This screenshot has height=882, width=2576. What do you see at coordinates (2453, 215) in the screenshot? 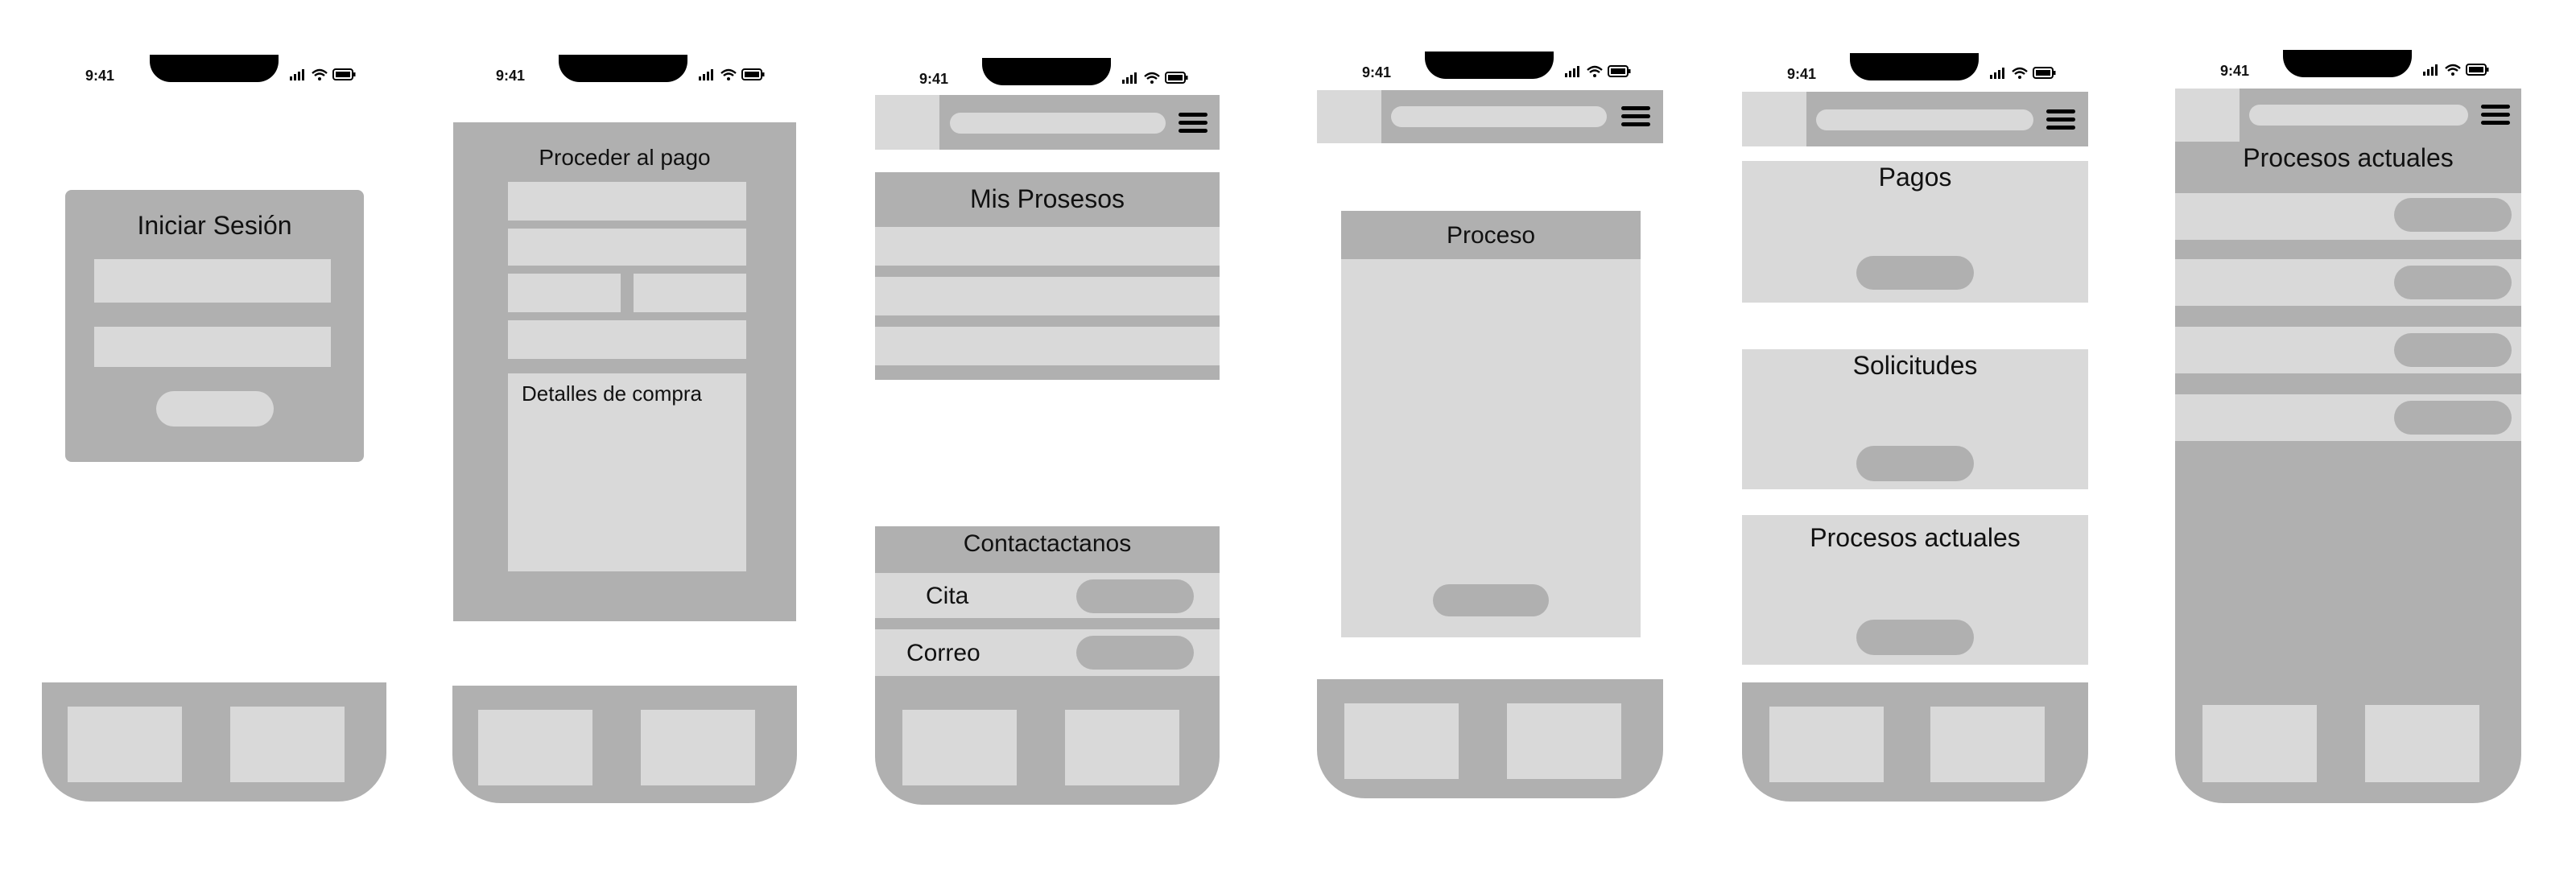
I see `process-row-1-button` at bounding box center [2453, 215].